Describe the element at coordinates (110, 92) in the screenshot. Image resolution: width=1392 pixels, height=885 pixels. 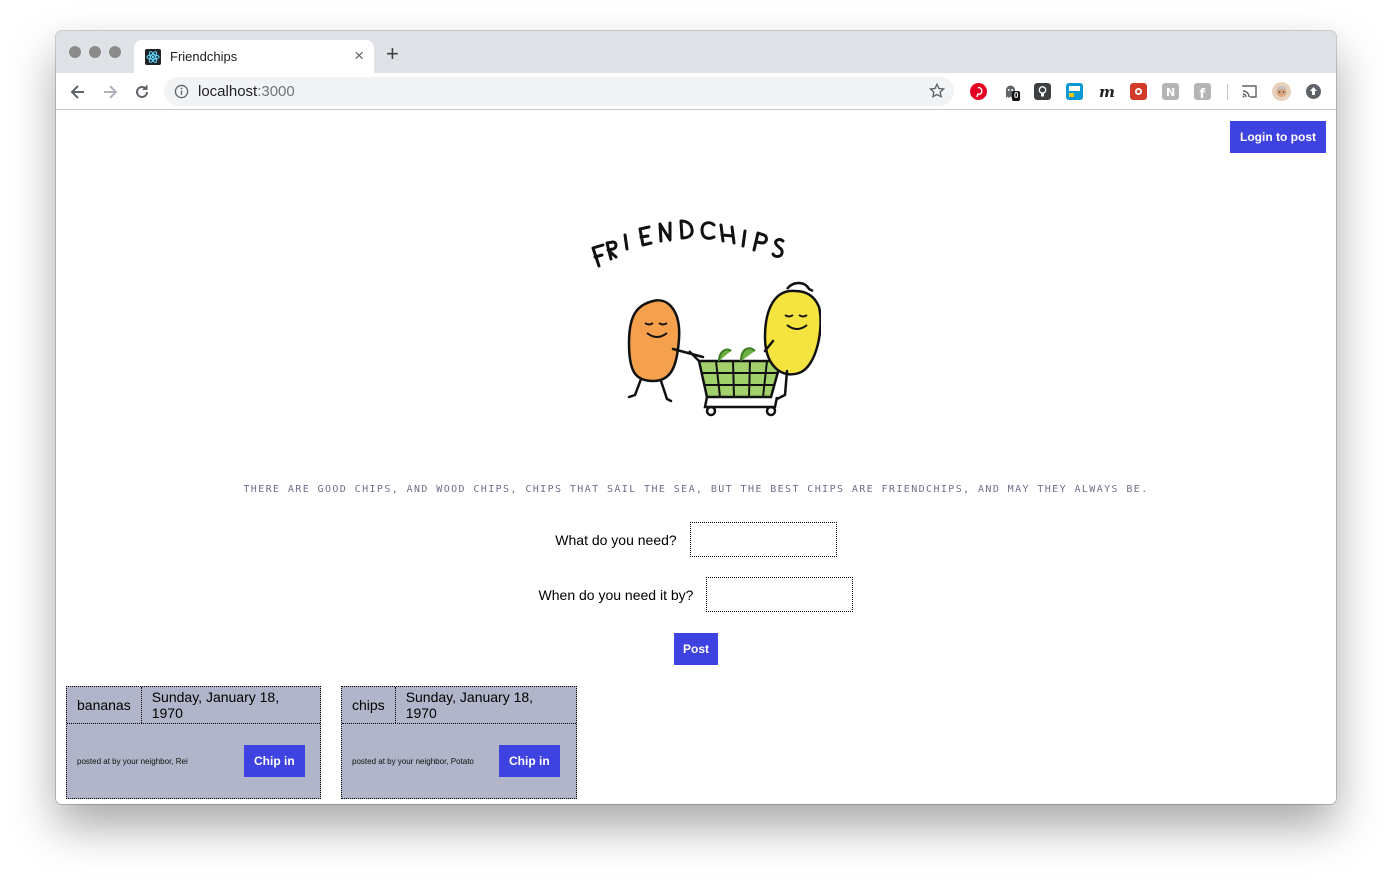
I see `forward-icon` at that location.